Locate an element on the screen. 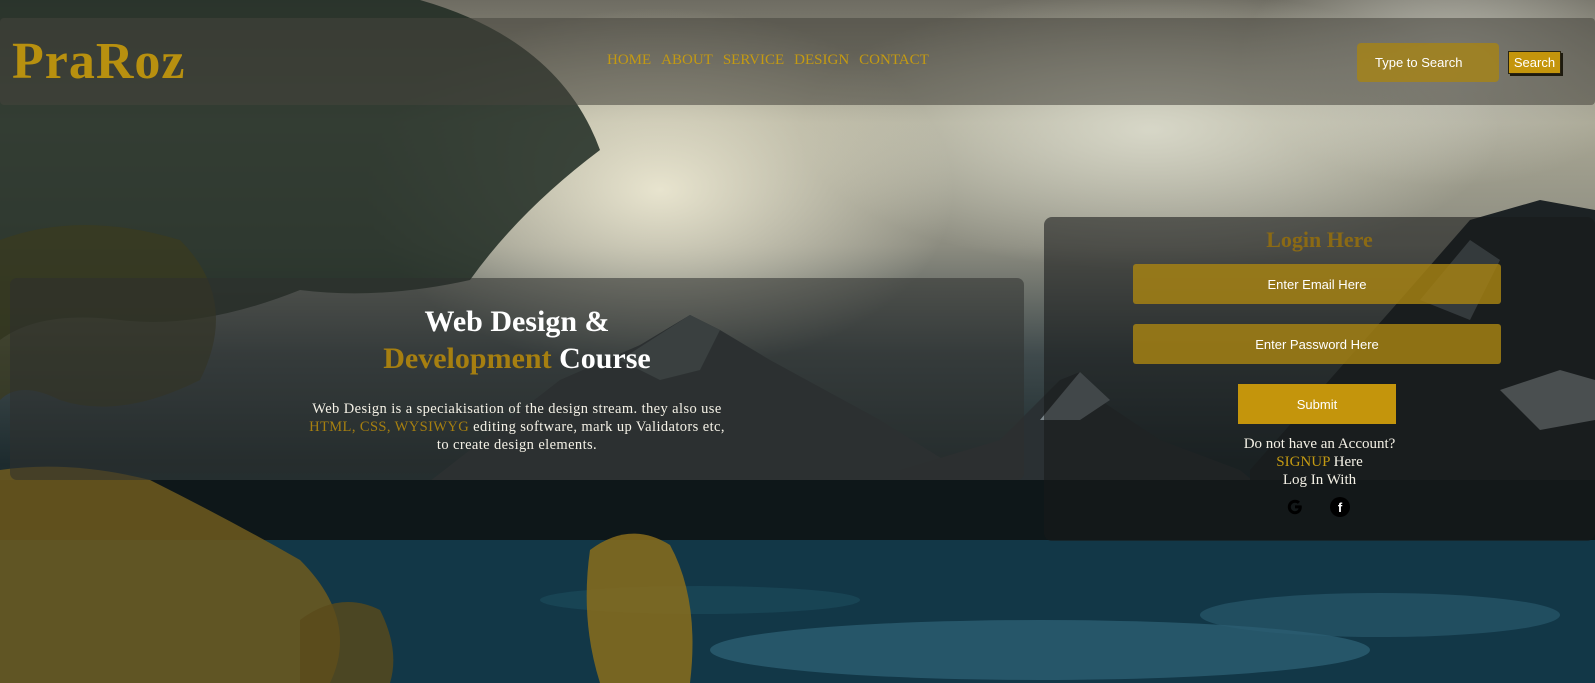 The width and height of the screenshot is (1595, 683). site-logo: PraRoz is located at coordinates (98, 62).